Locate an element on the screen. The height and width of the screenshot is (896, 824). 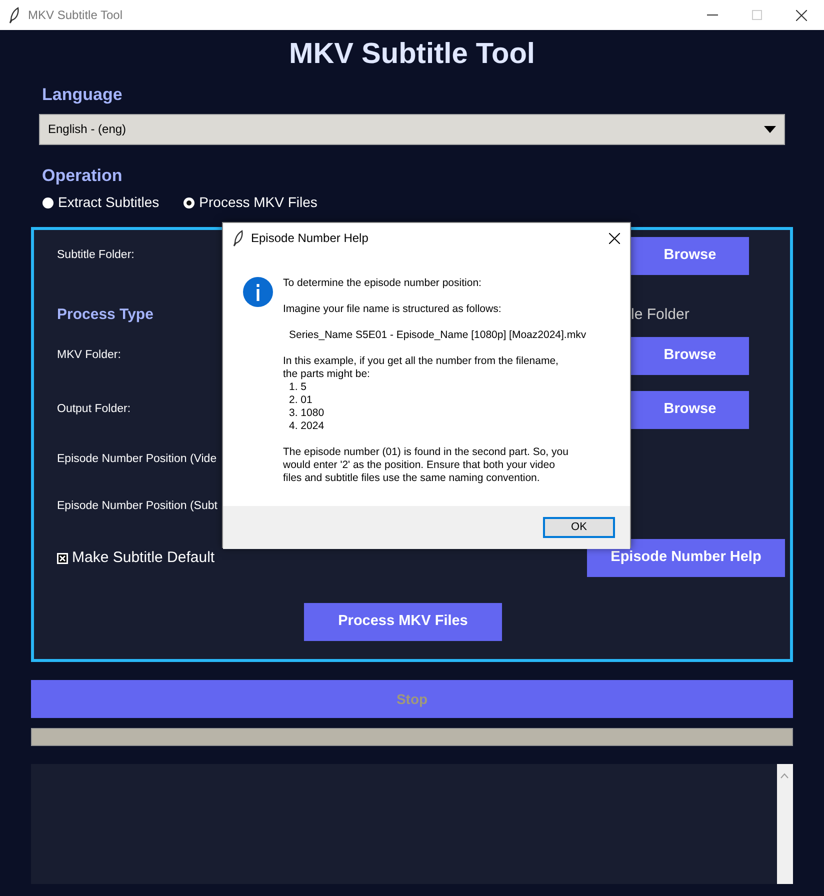
message-text: The episode number (01) is found in the second part. So, you would enter '2' as the position. Ensure that both your video files and subtitle files use the same naming convention. is located at coordinates (426, 465).